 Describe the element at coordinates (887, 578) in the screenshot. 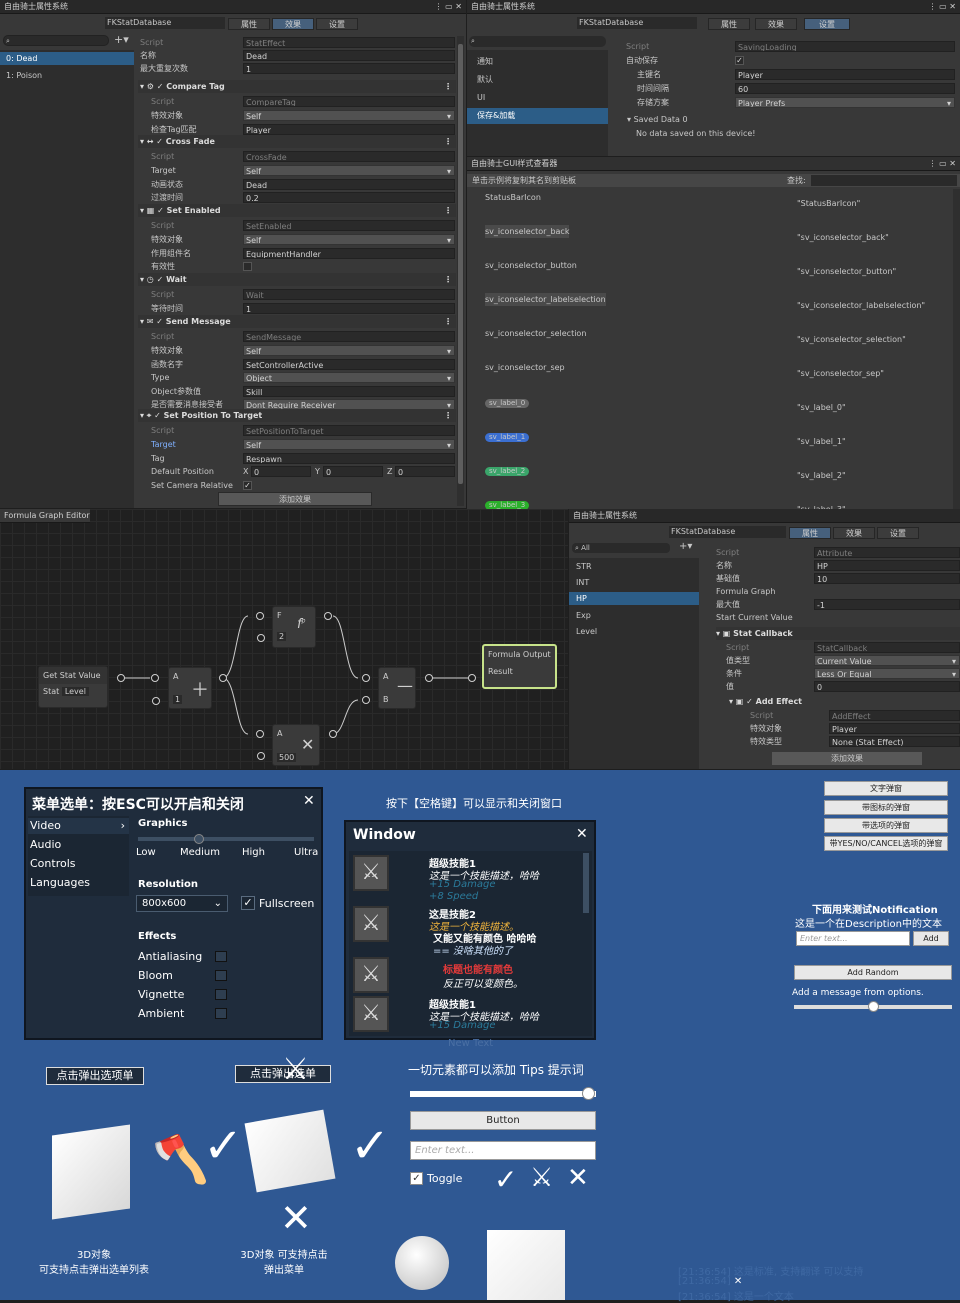

I see `base-field: 10` at that location.